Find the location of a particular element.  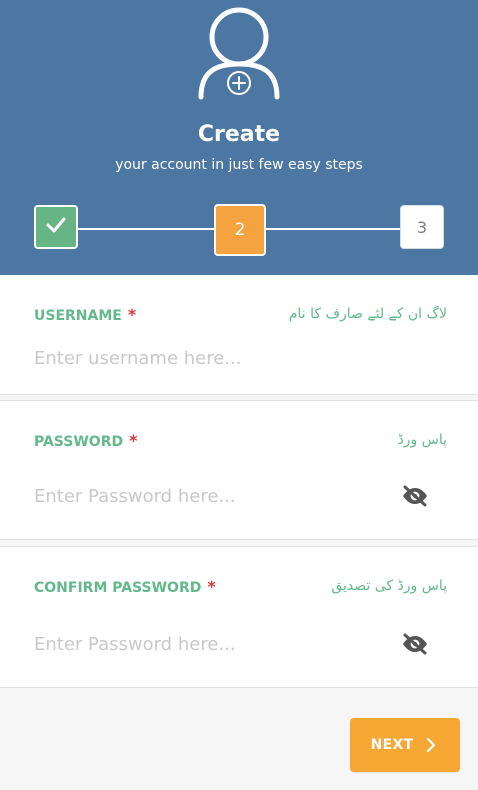

chevron-right-icon is located at coordinates (431, 745).